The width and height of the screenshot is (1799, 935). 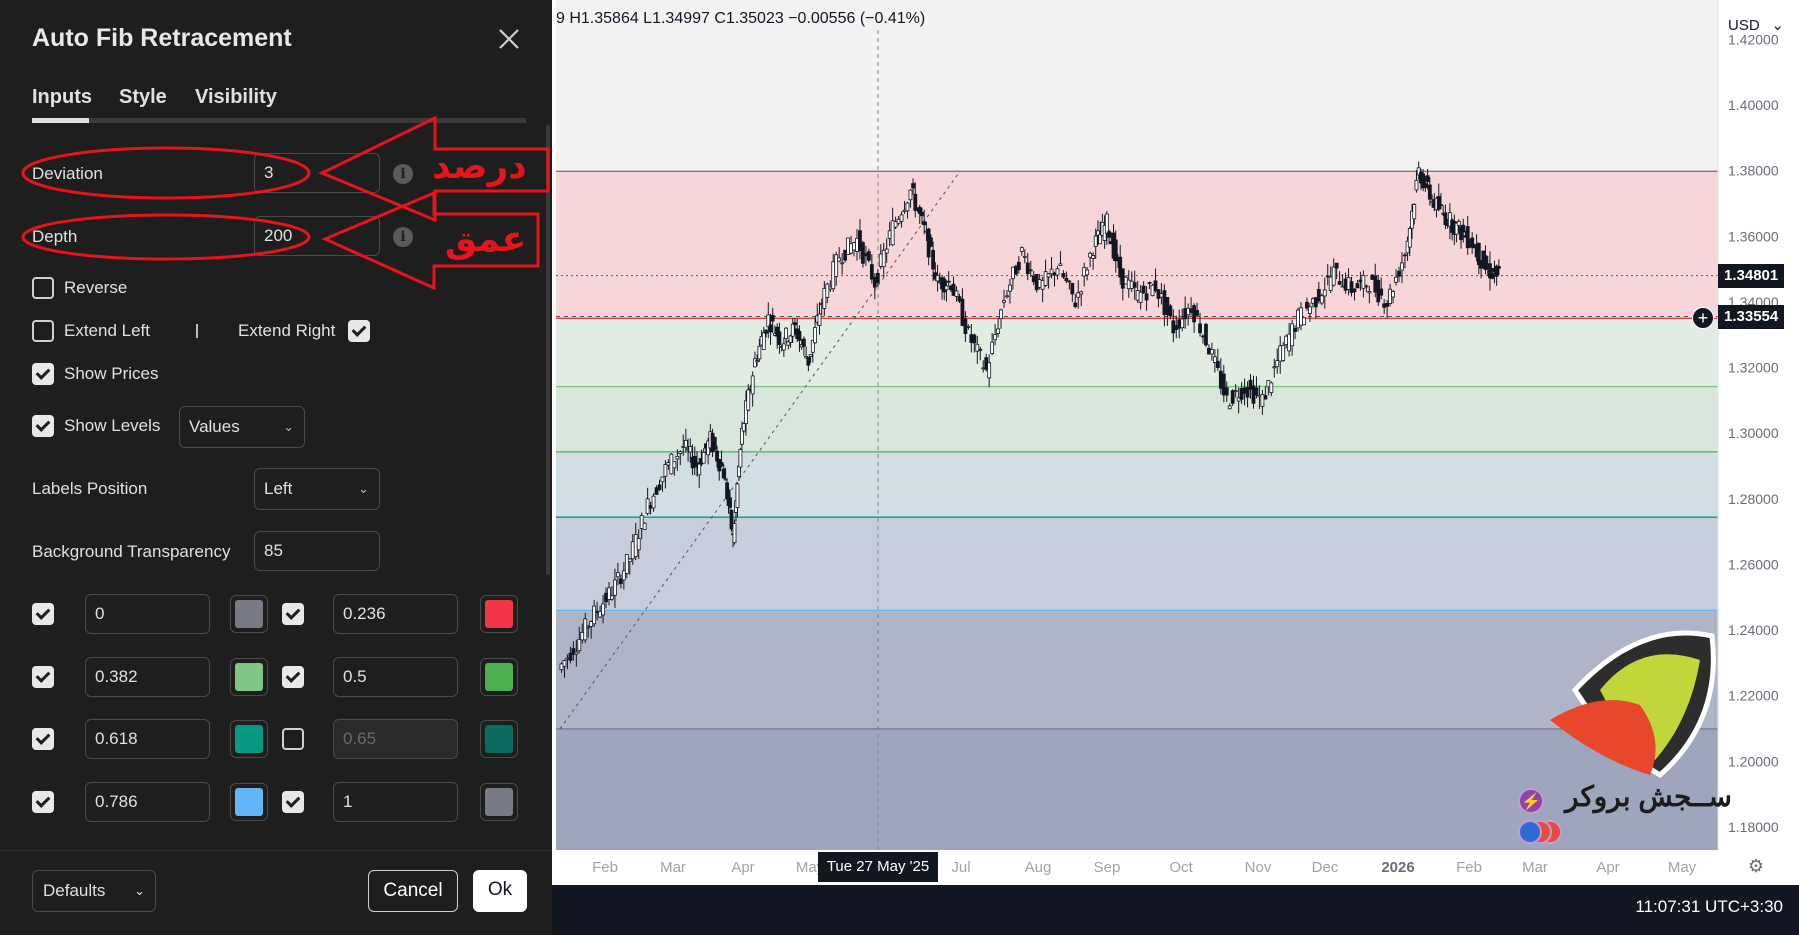 What do you see at coordinates (1709, 907) in the screenshot?
I see `clock-label: 11:07:31 UTC+3:30` at bounding box center [1709, 907].